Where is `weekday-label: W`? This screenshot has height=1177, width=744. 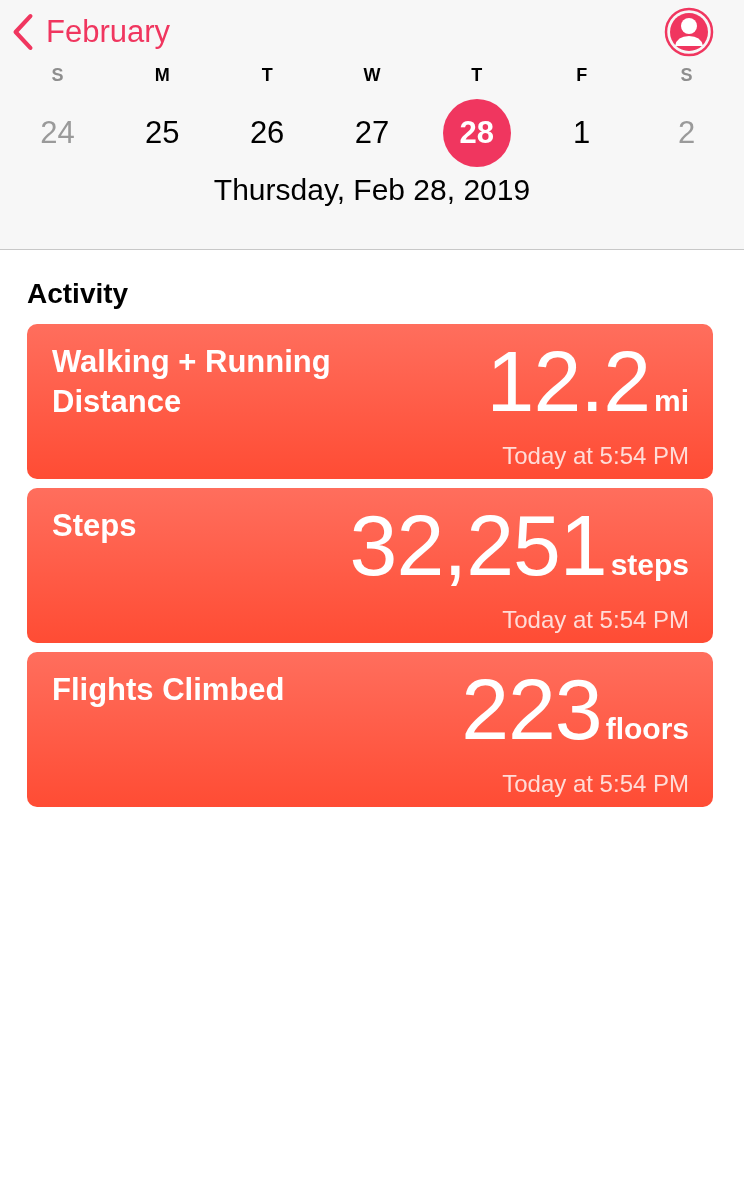
weekday-label: W is located at coordinates (372, 76).